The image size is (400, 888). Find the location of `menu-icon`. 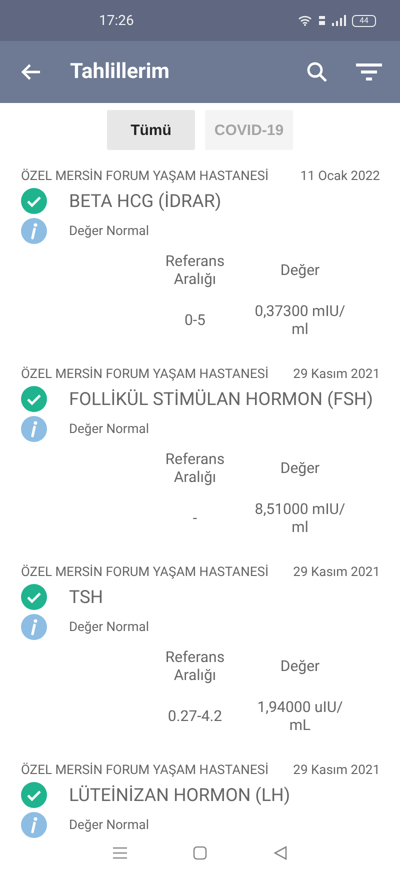

menu-icon is located at coordinates (120, 853).